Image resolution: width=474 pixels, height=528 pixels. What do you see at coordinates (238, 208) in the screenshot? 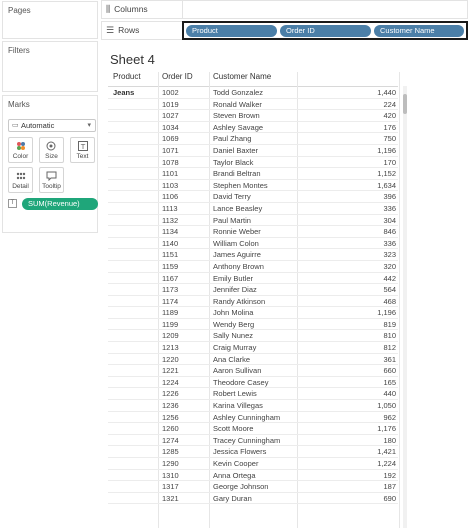
I see `customer-name-cell: Lance Beasley` at bounding box center [238, 208].